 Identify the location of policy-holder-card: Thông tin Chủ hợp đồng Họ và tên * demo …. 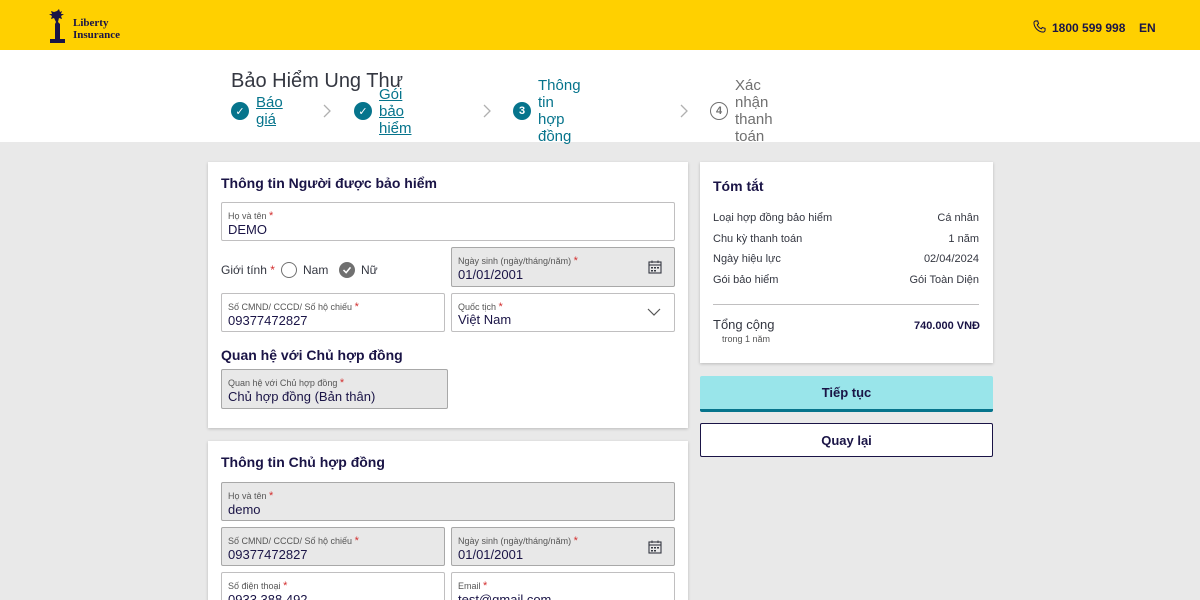
(448, 520).